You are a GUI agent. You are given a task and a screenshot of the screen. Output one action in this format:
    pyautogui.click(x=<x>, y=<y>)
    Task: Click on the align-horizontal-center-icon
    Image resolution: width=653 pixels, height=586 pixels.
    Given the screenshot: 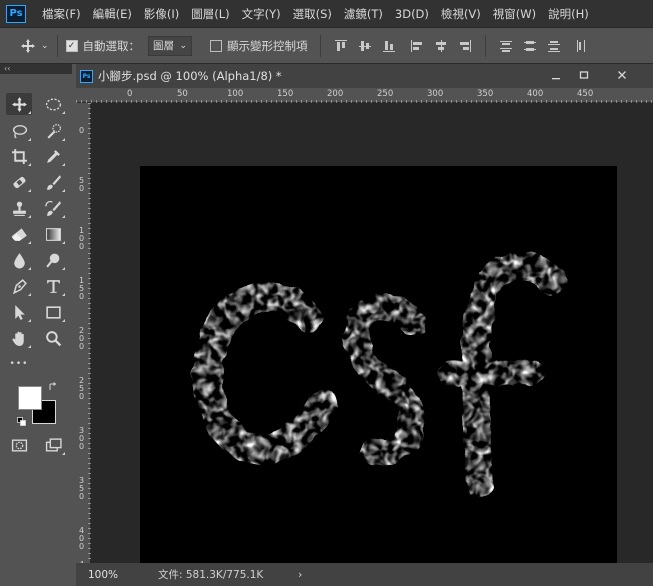 What is the action you would take?
    pyautogui.click(x=441, y=46)
    